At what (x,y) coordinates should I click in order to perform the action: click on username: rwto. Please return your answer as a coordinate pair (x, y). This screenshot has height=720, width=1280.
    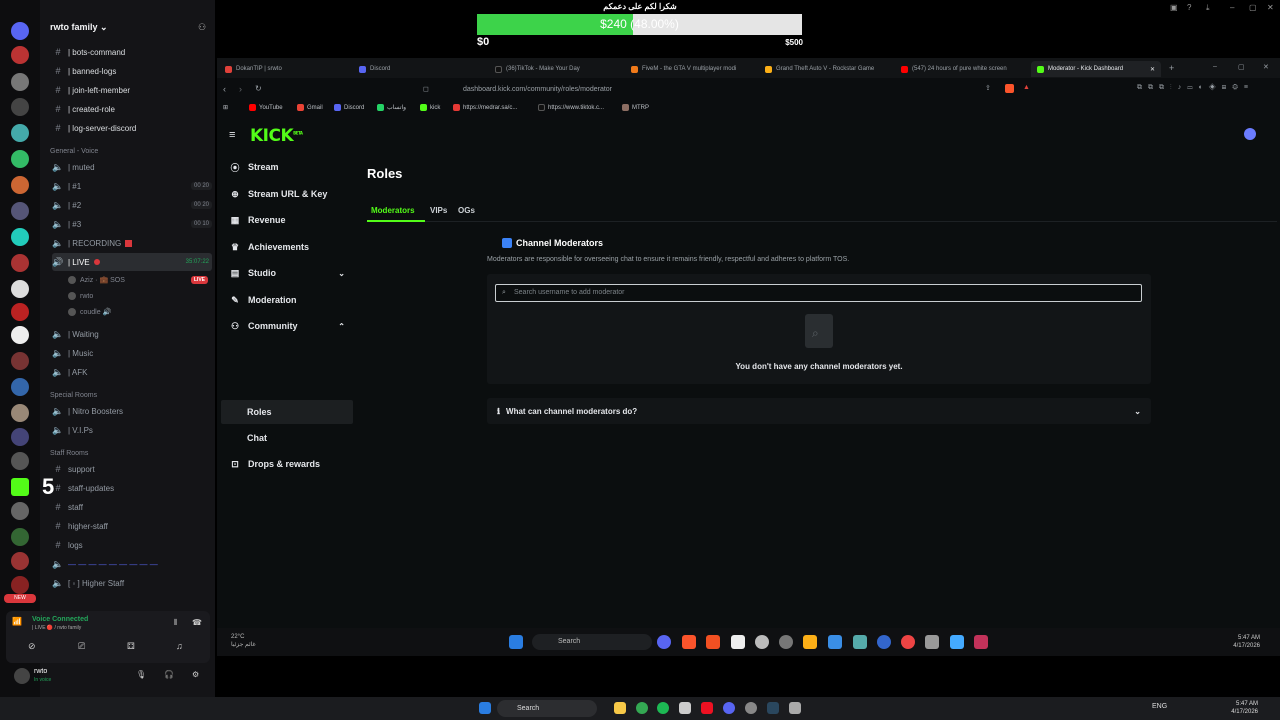
    Looking at the image, I should click on (40, 671).